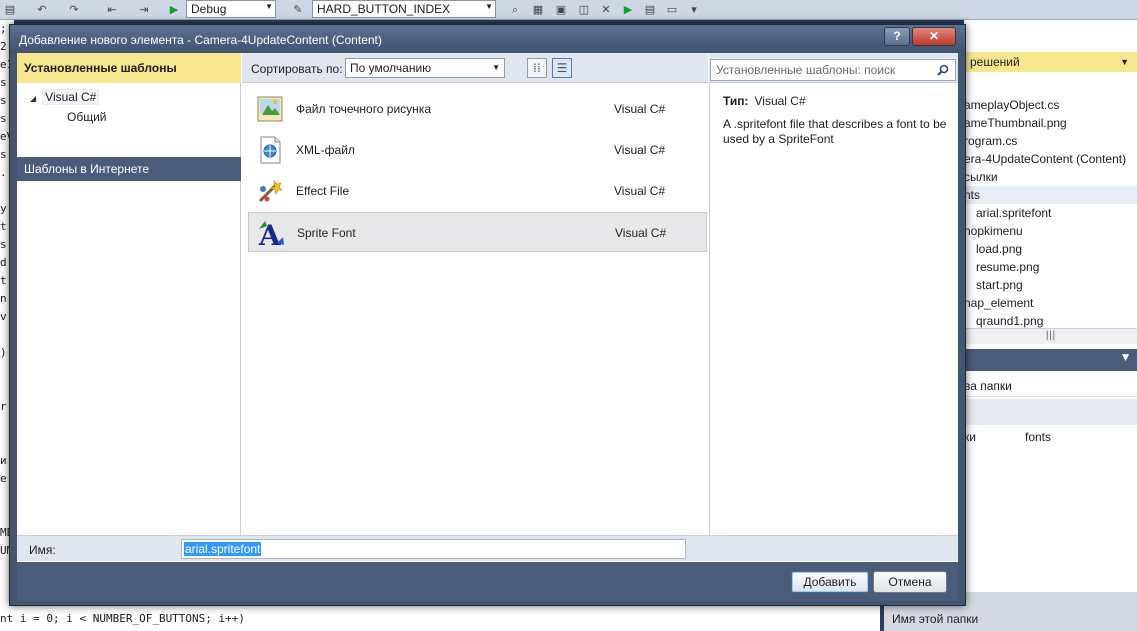 The image size is (1137, 631). Describe the element at coordinates (477, 232) in the screenshot. I see `template-item-sprite-font: A Sprite Font Visual C#` at that location.